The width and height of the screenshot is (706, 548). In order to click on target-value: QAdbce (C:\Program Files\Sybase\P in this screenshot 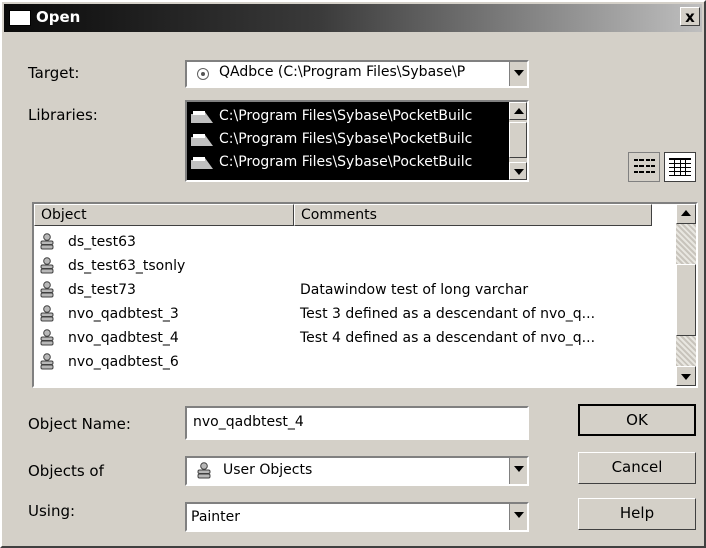, I will do `click(342, 72)`.